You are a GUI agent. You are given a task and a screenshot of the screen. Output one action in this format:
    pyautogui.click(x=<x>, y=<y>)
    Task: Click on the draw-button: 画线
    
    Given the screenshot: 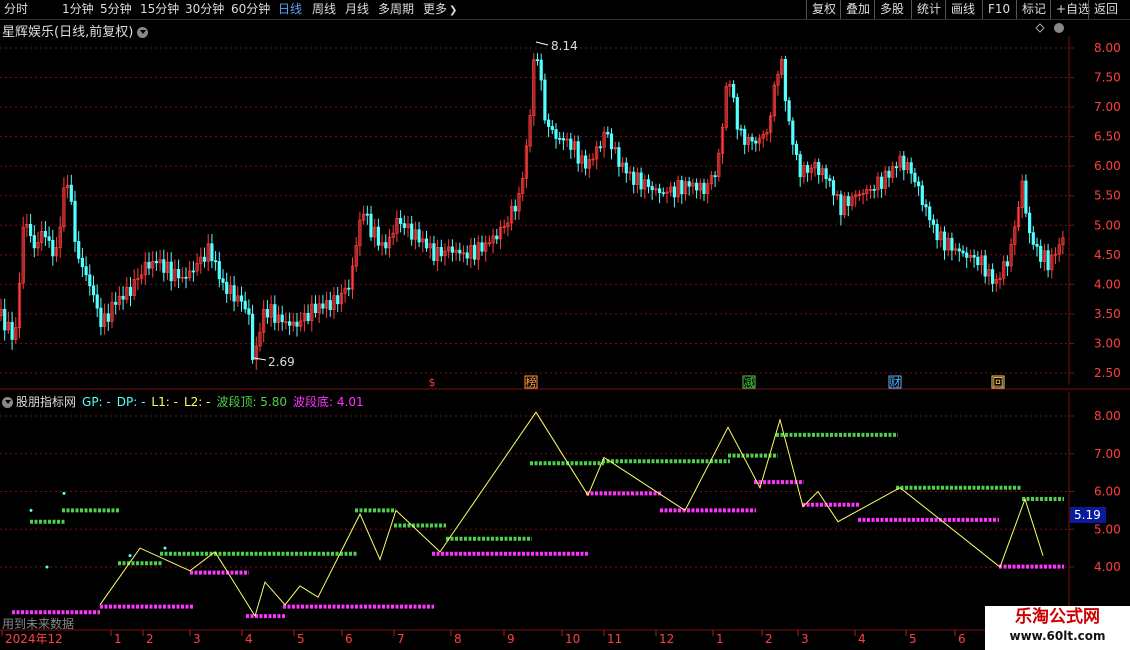 What is the action you would take?
    pyautogui.click(x=962, y=9)
    